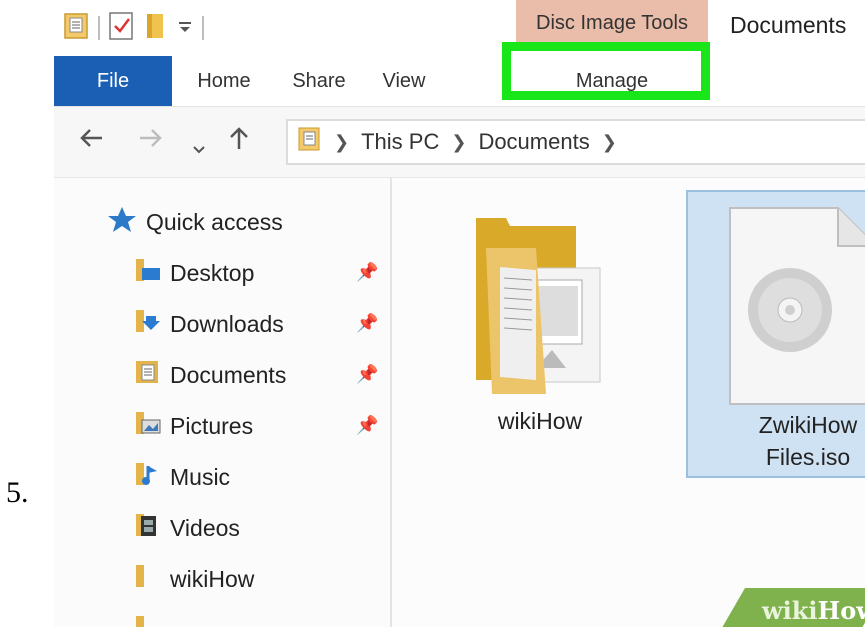  Describe the element at coordinates (148, 426) in the screenshot. I see `pictures-folder-icon` at that location.